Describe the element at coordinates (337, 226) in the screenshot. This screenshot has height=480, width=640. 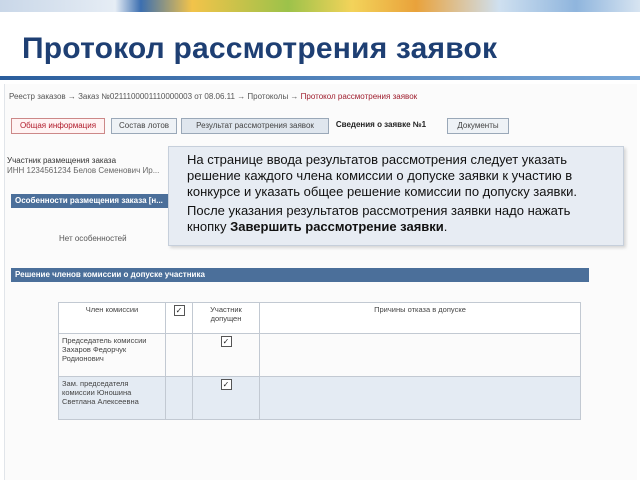
I see `finish-review-button-name: Завершить рассмотрение заявки` at that location.